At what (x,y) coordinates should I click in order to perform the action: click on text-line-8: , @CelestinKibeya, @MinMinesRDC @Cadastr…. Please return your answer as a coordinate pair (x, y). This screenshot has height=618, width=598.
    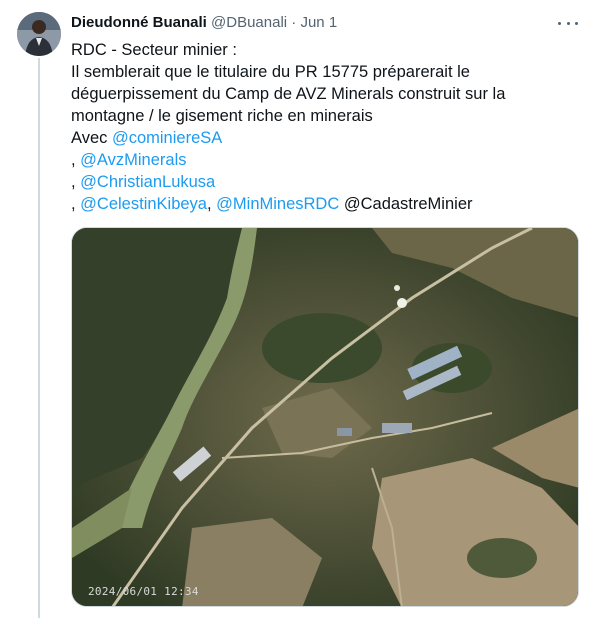
    Looking at the image, I should click on (321, 204).